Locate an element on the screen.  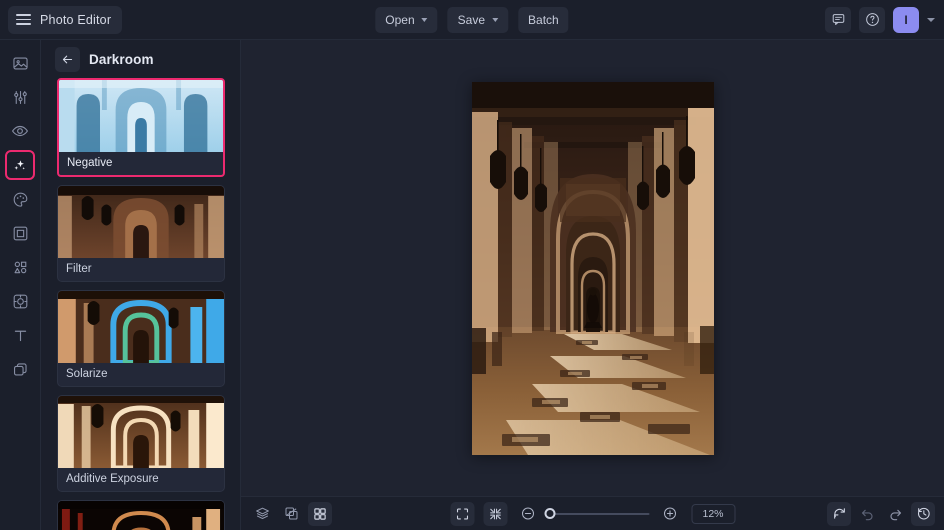
text-icon is located at coordinates (20, 335).